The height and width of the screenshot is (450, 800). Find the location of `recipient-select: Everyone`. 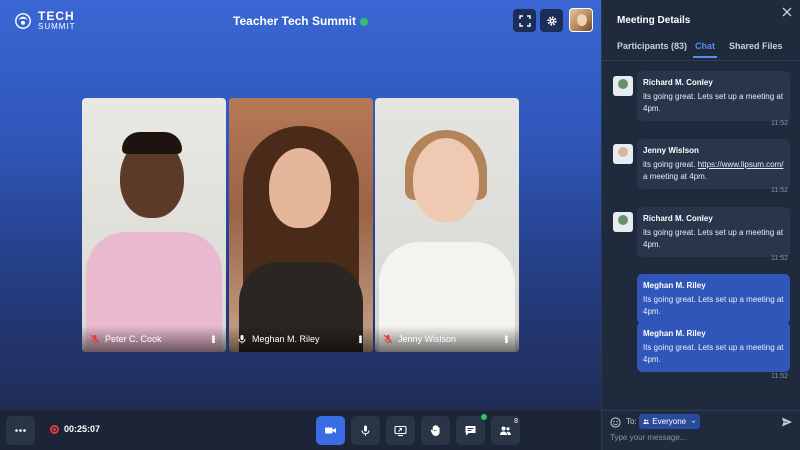

recipient-select: Everyone is located at coordinates (669, 421).